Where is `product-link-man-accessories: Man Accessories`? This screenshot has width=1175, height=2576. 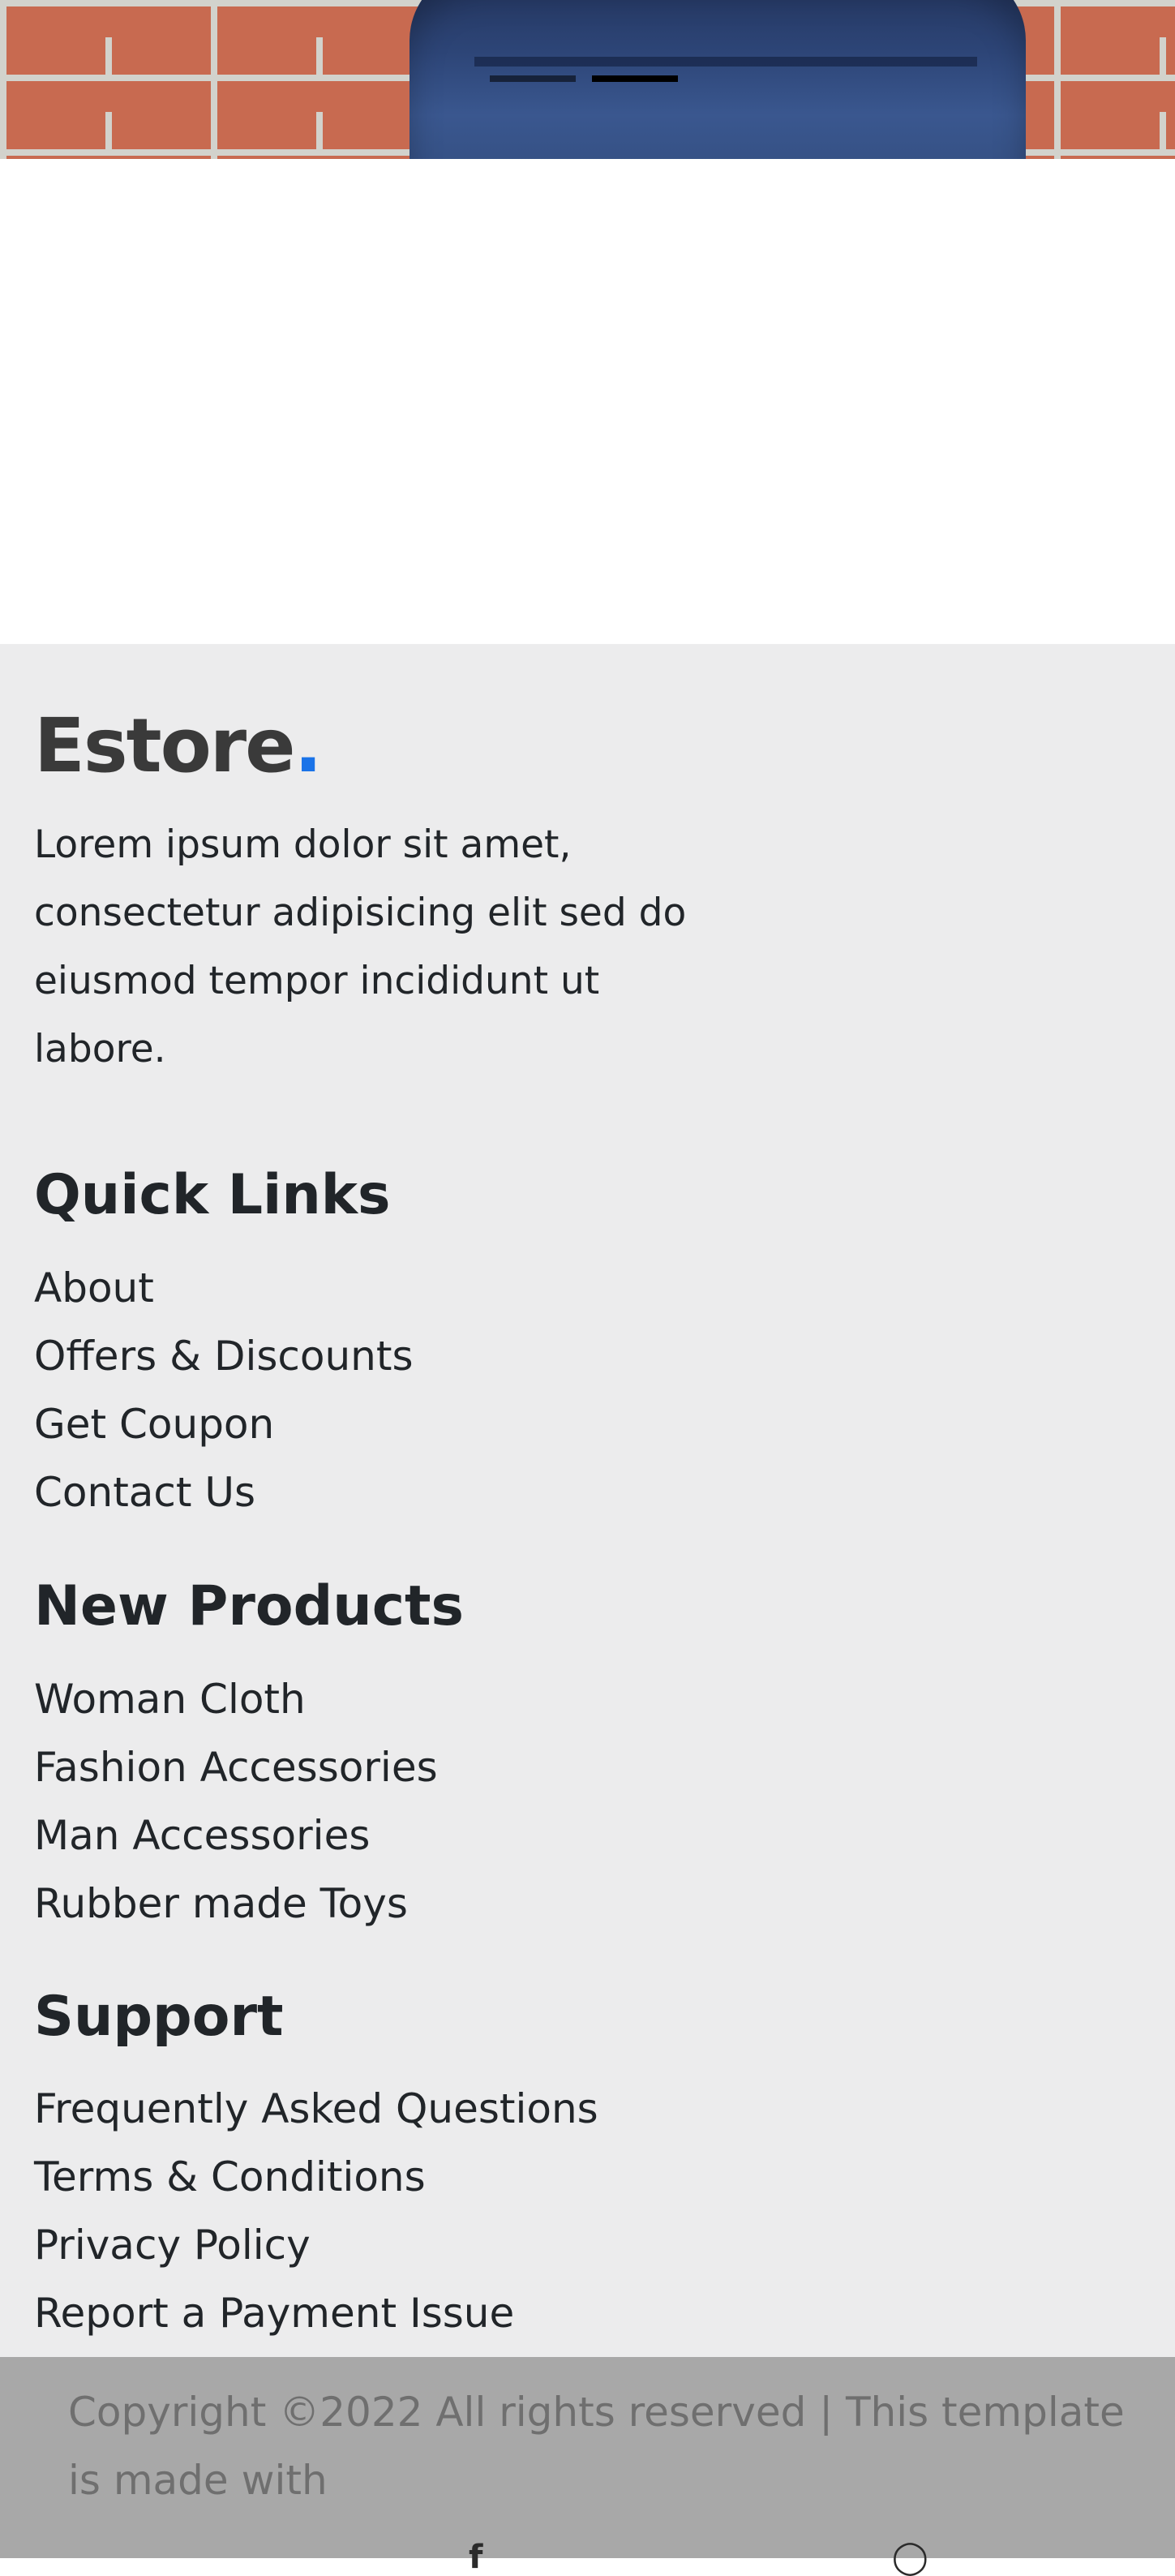
product-link-man-accessories: Man Accessories is located at coordinates (236, 1835).